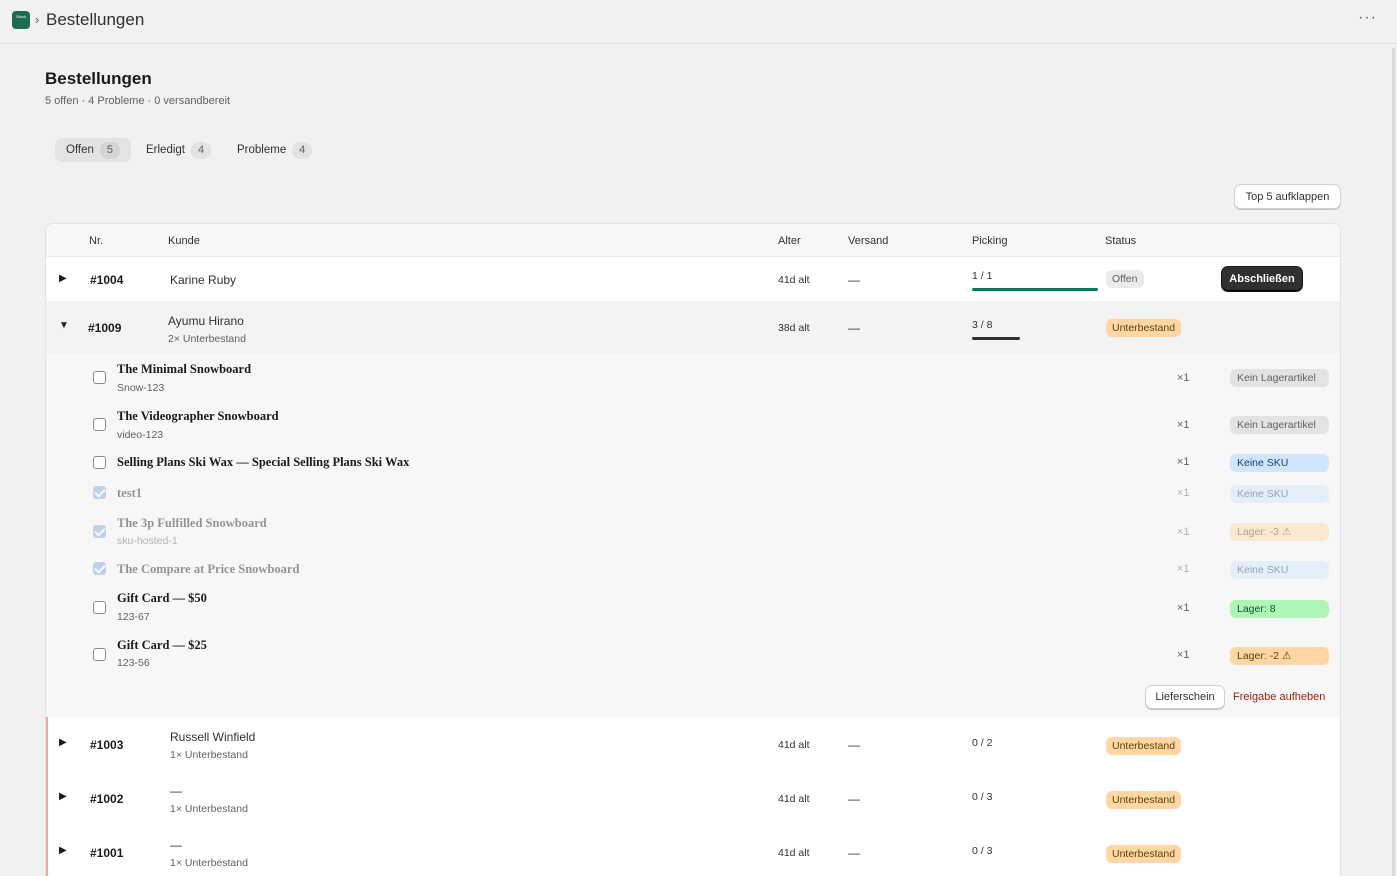 The width and height of the screenshot is (1397, 876). What do you see at coordinates (1125, 279) in the screenshot?
I see `status-badge: Offen` at bounding box center [1125, 279].